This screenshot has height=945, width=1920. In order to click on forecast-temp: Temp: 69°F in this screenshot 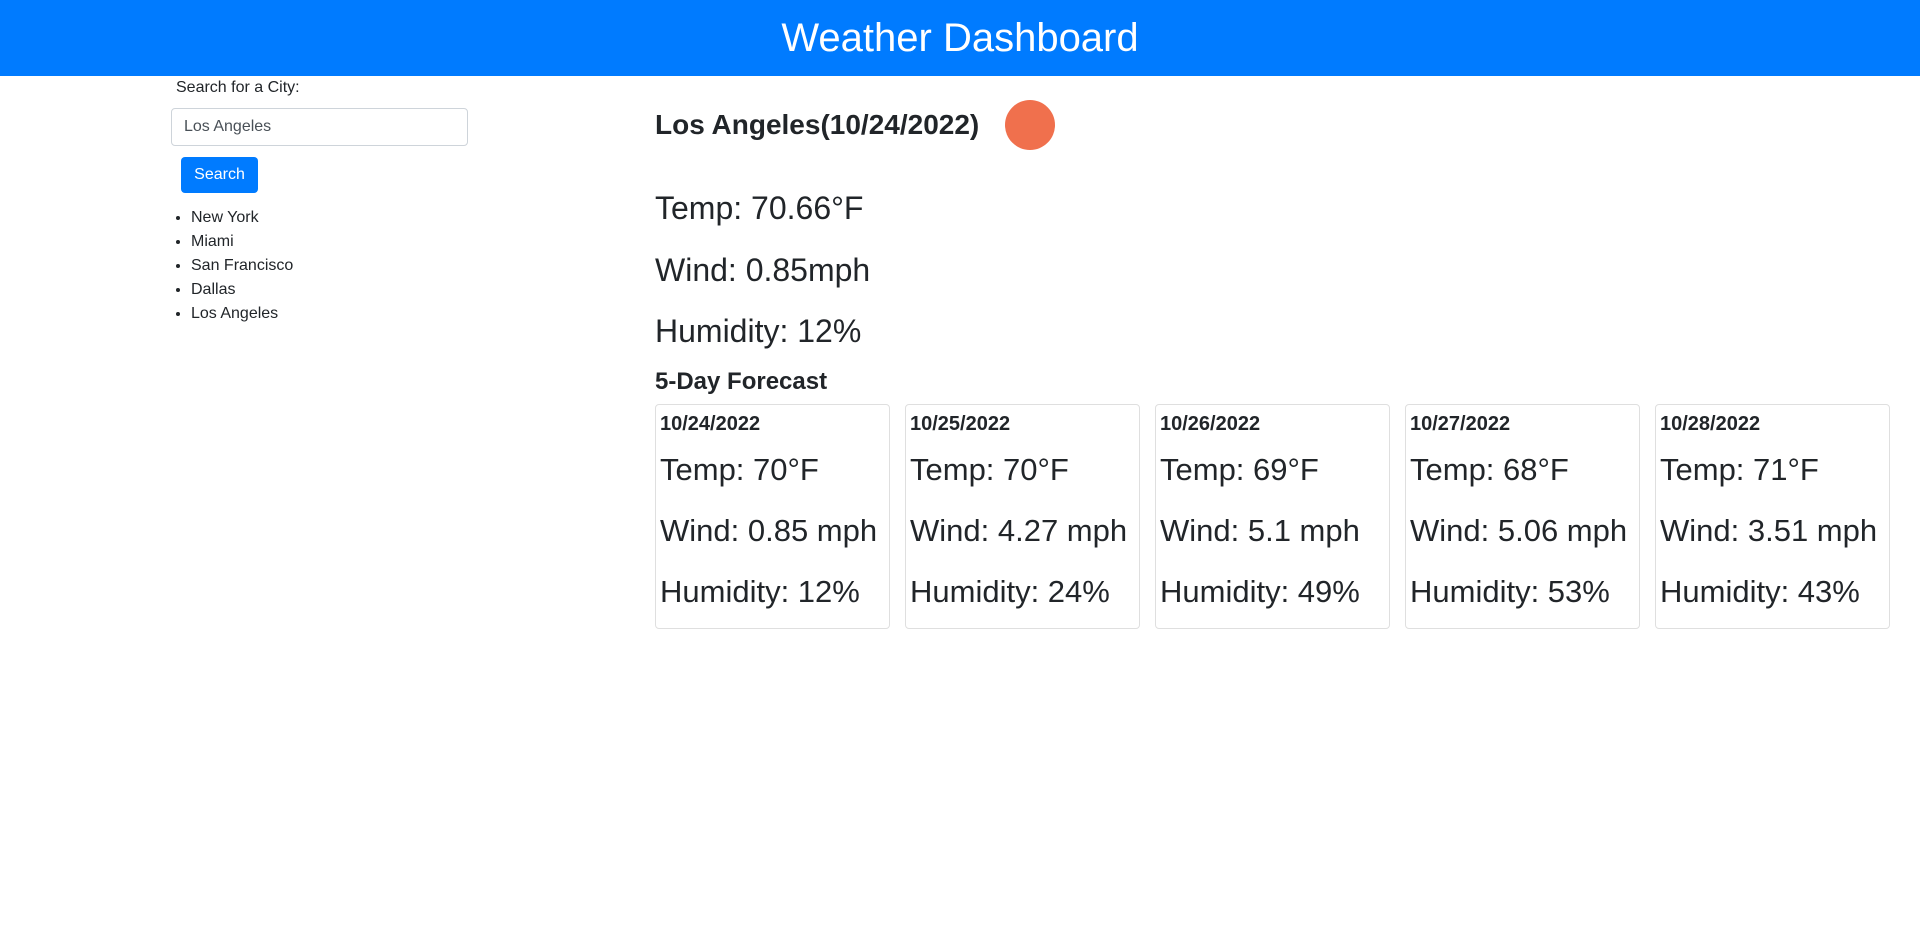, I will do `click(1239, 469)`.